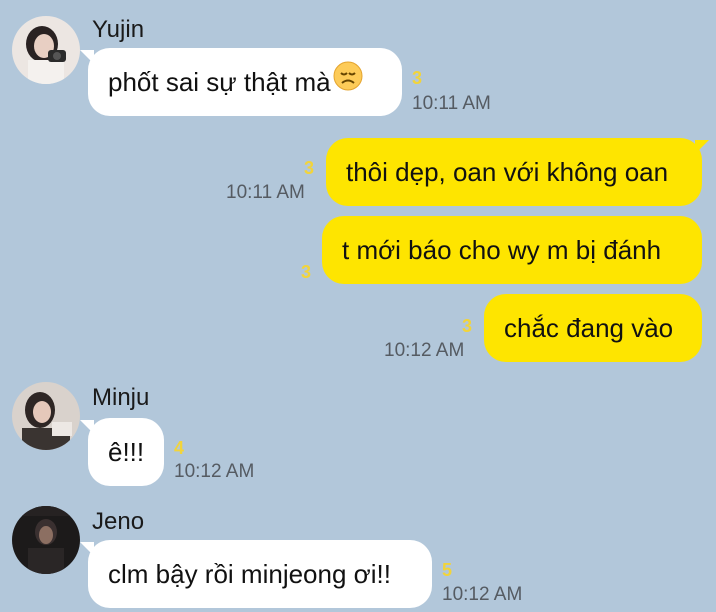 Image resolution: width=716 pixels, height=612 pixels. I want to click on sender-name: Minju, so click(121, 397).